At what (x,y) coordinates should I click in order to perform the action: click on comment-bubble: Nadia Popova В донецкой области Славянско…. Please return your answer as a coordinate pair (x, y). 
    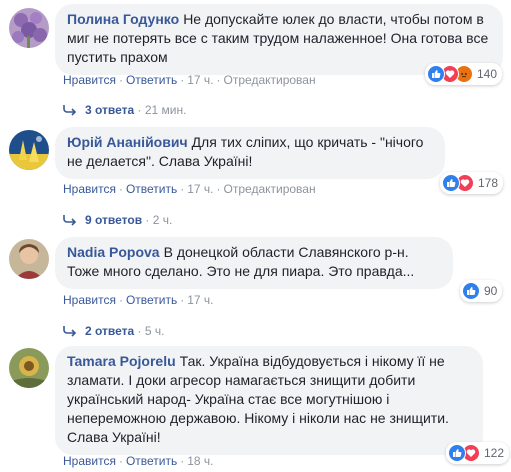
    Looking at the image, I should click on (254, 263).